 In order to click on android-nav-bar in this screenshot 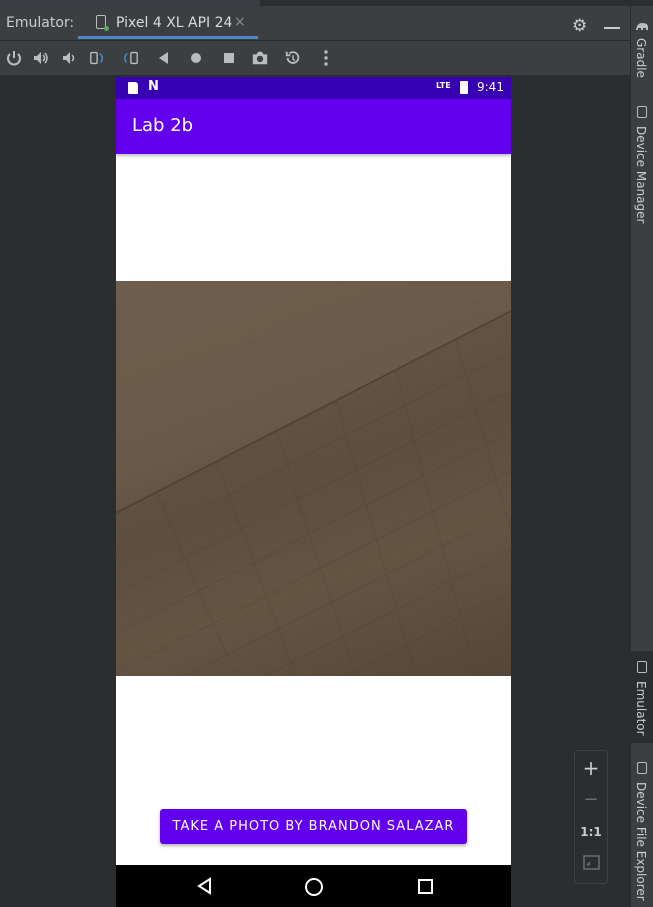, I will do `click(313, 886)`.